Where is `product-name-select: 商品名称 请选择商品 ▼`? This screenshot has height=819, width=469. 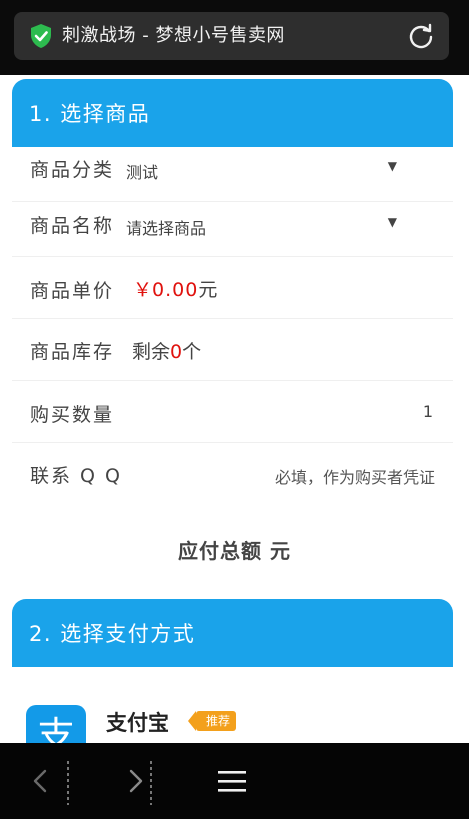
product-name-select: 商品名称 请选择商品 ▼ is located at coordinates (232, 229).